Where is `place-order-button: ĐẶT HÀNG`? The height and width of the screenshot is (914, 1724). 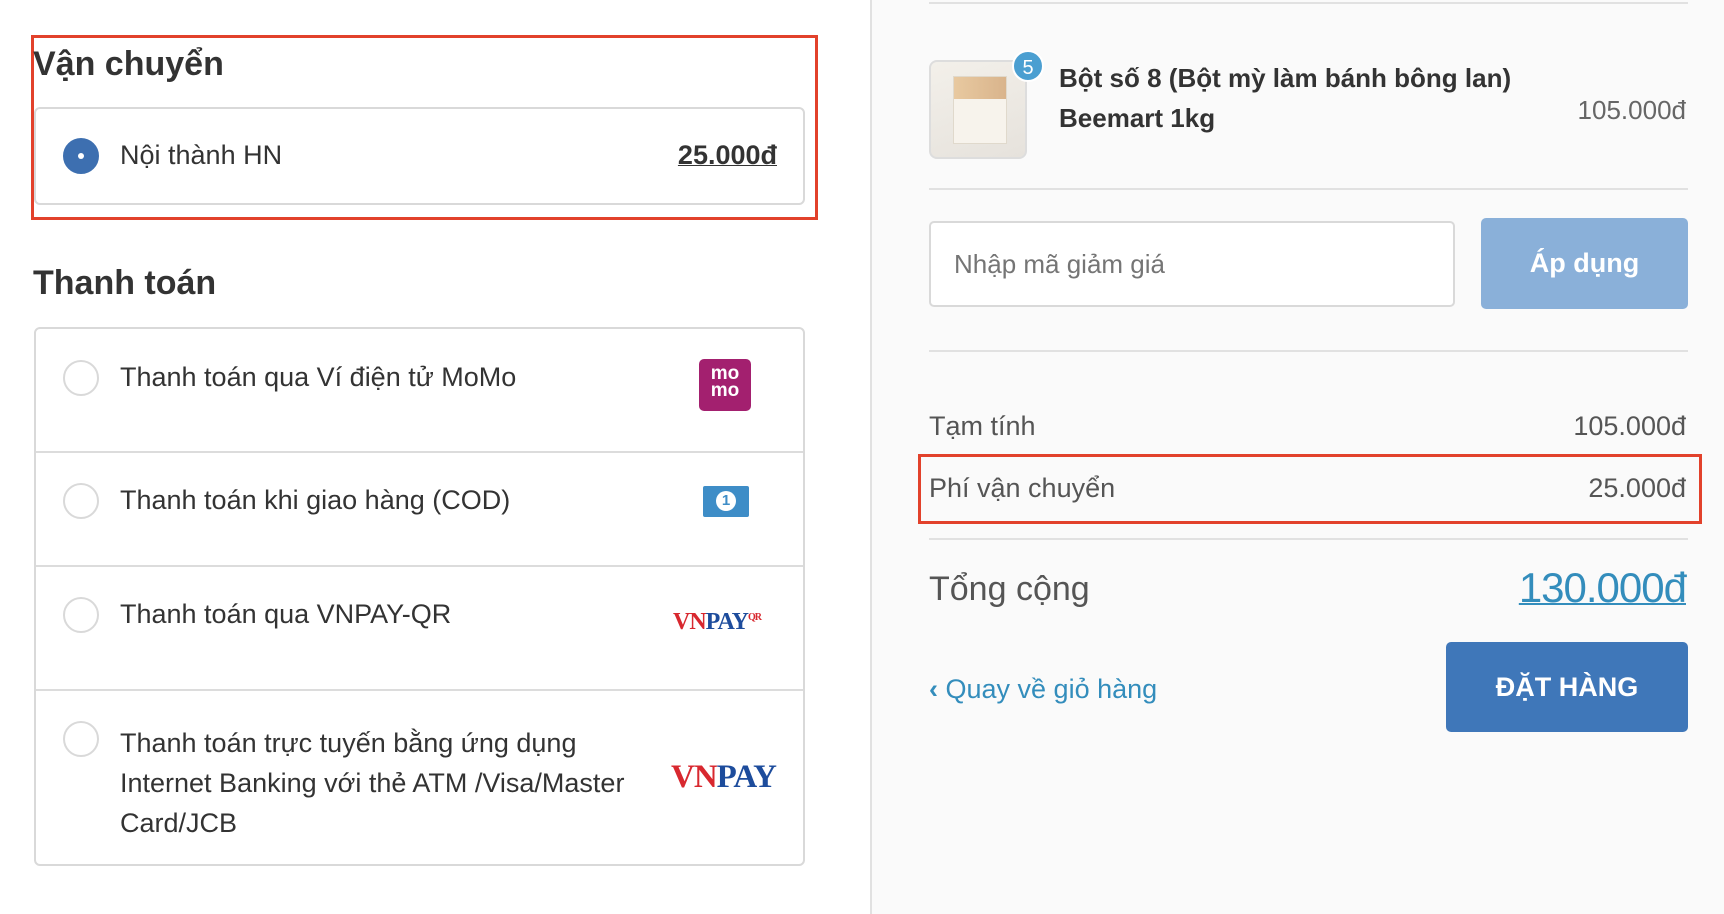
place-order-button: ĐẶT HÀNG is located at coordinates (1567, 687).